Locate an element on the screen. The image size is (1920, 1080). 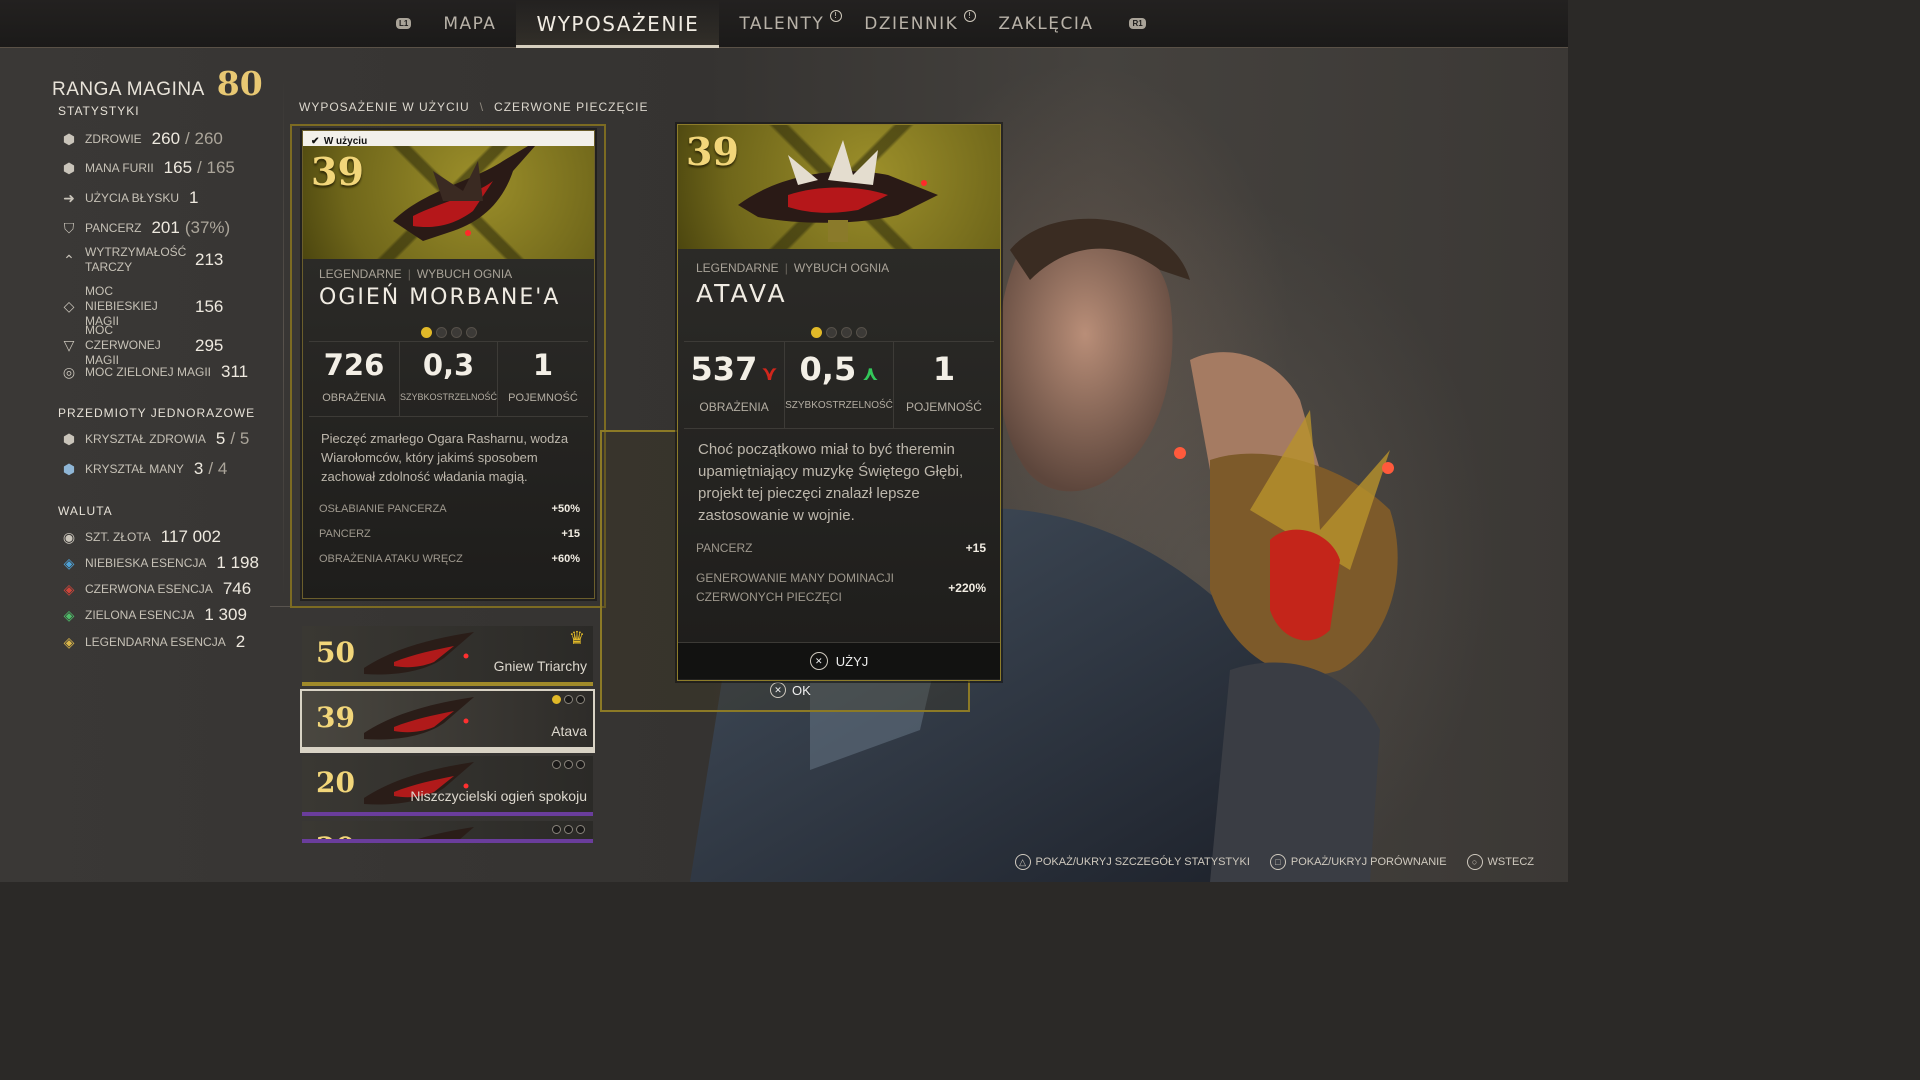
stat-name: ZDROWIE is located at coordinates (113, 138).